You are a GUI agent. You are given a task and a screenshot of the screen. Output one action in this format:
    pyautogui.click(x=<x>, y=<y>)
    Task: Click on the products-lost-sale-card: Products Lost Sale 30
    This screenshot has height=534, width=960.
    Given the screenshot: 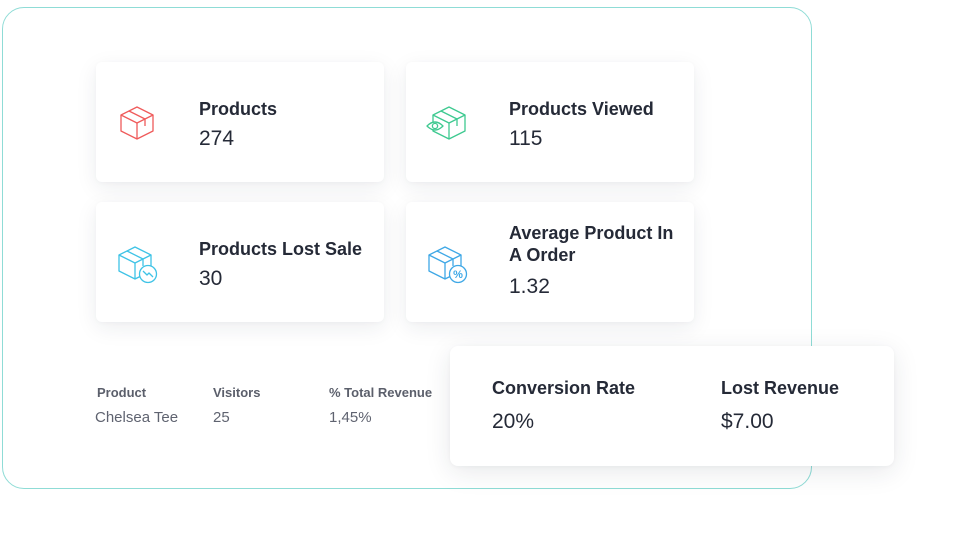 What is the action you would take?
    pyautogui.click(x=240, y=262)
    